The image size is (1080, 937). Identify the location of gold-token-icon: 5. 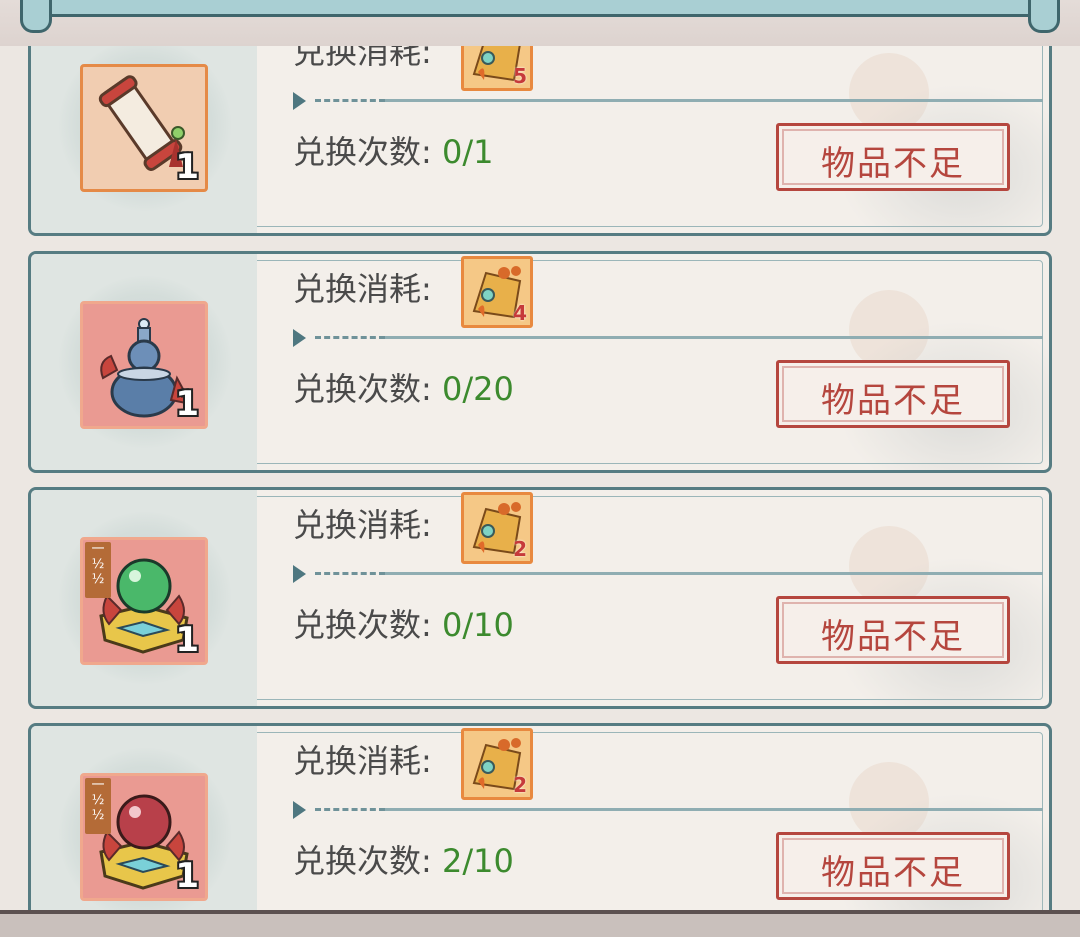
(497, 68).